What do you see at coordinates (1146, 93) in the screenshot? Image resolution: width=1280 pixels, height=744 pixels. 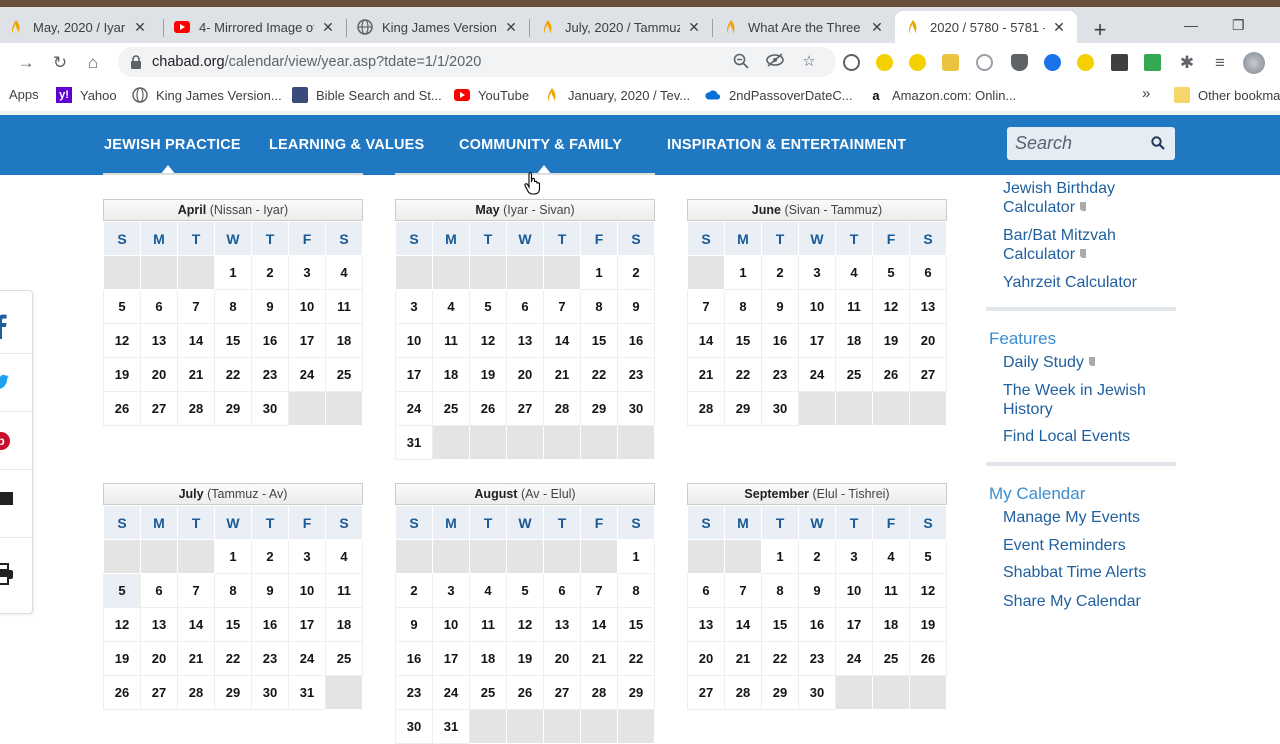 I see `bookmarks-overflow-button: »` at bounding box center [1146, 93].